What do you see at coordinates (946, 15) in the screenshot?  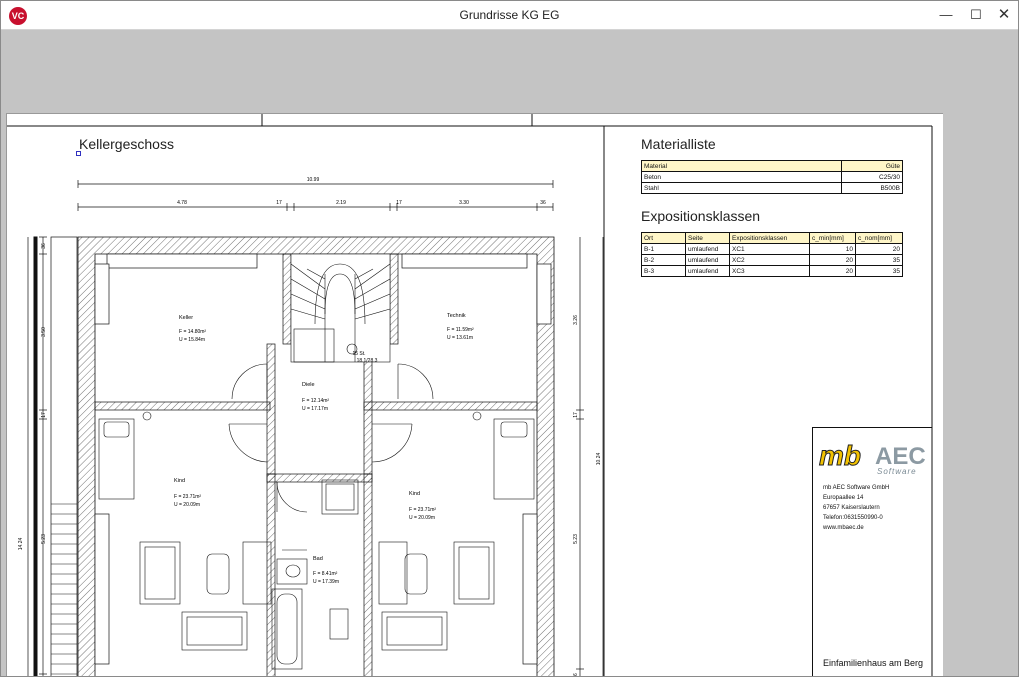 I see `minimize-button: —` at bounding box center [946, 15].